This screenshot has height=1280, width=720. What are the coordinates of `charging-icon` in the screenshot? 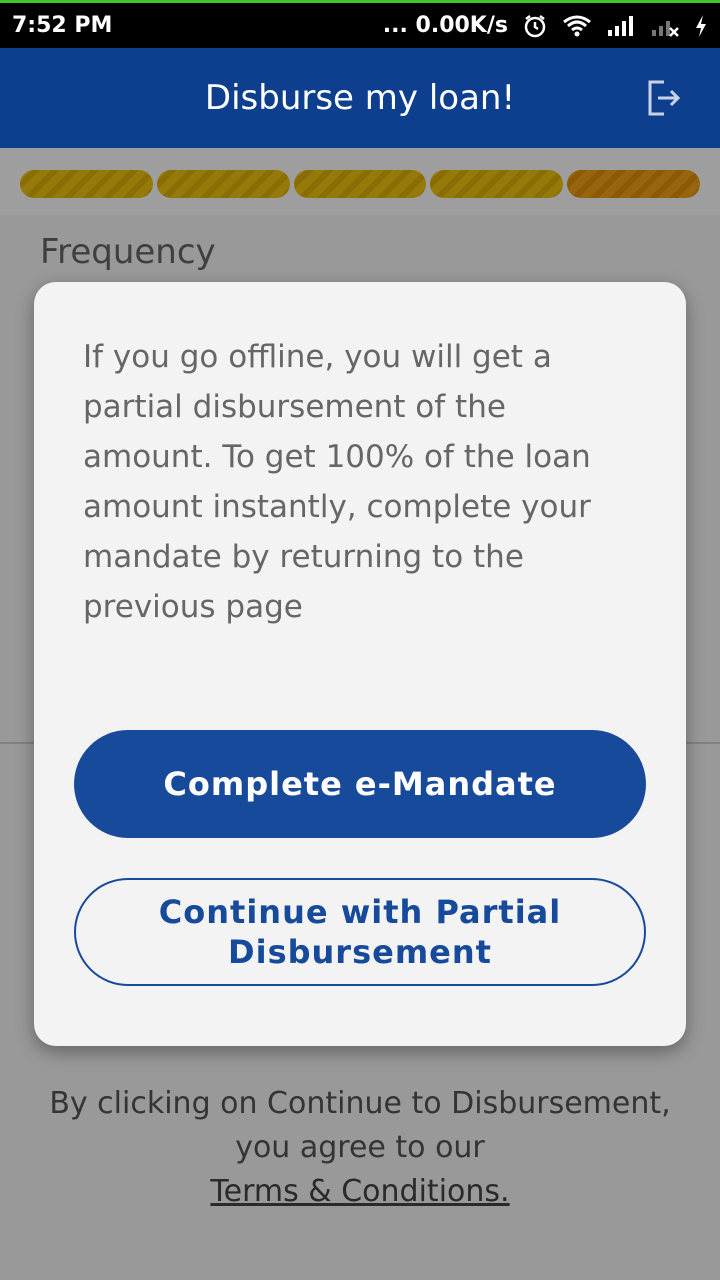 It's located at (701, 26).